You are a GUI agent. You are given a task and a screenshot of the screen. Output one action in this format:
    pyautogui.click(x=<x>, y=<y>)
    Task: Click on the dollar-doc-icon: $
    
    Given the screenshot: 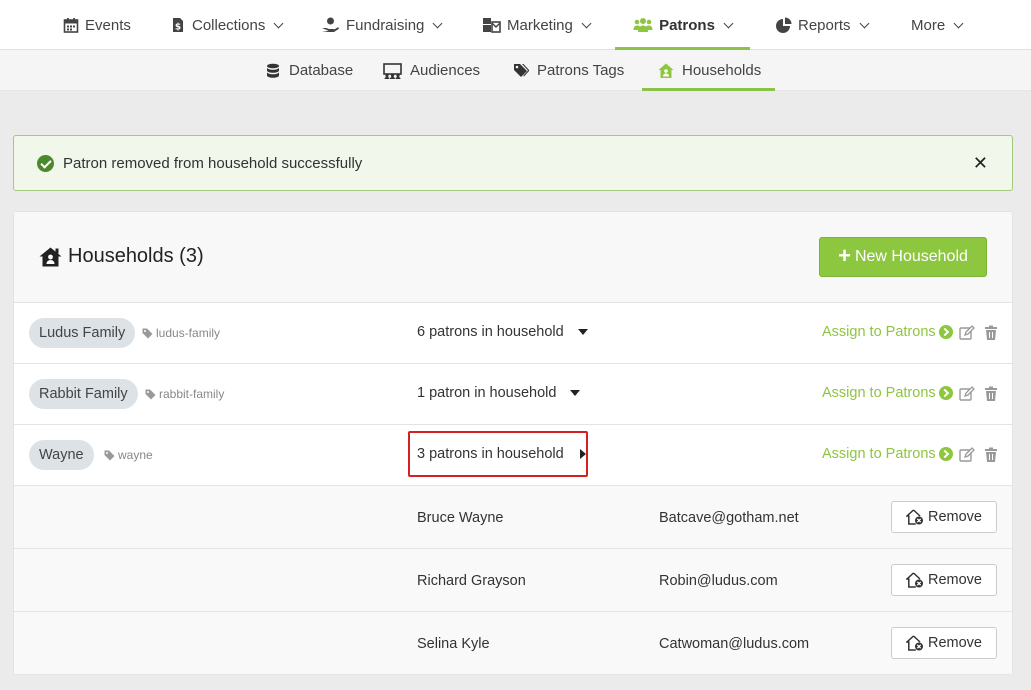 What is the action you would take?
    pyautogui.click(x=178, y=25)
    